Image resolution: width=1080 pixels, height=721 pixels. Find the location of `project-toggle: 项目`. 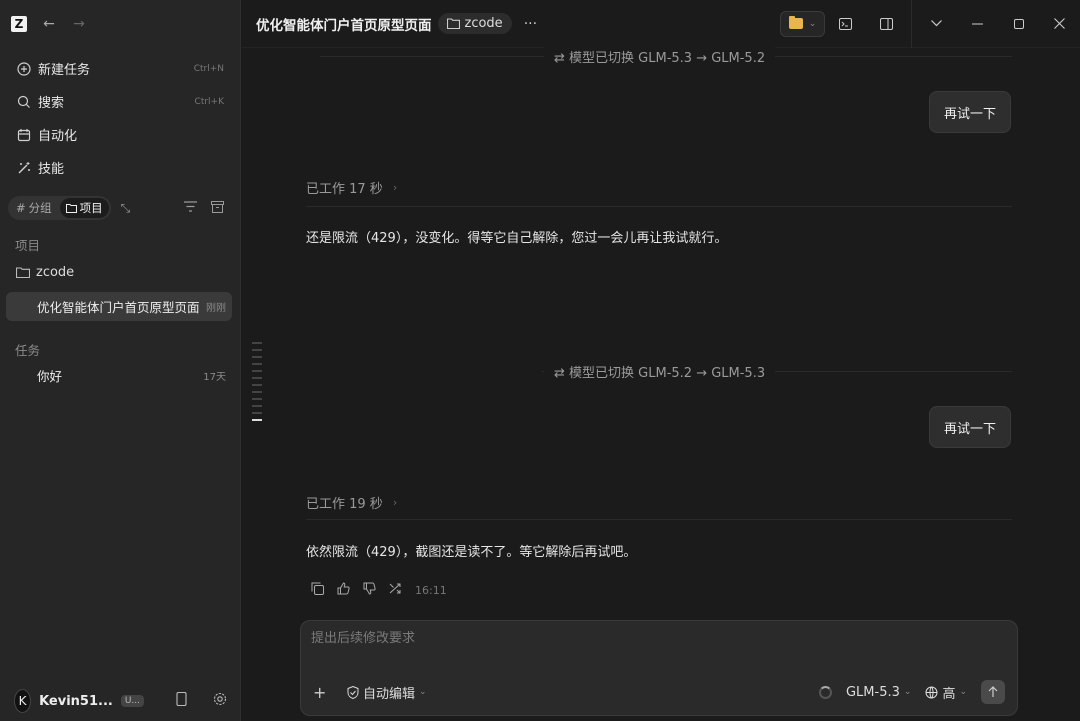

project-toggle: 项目 is located at coordinates (84, 208).